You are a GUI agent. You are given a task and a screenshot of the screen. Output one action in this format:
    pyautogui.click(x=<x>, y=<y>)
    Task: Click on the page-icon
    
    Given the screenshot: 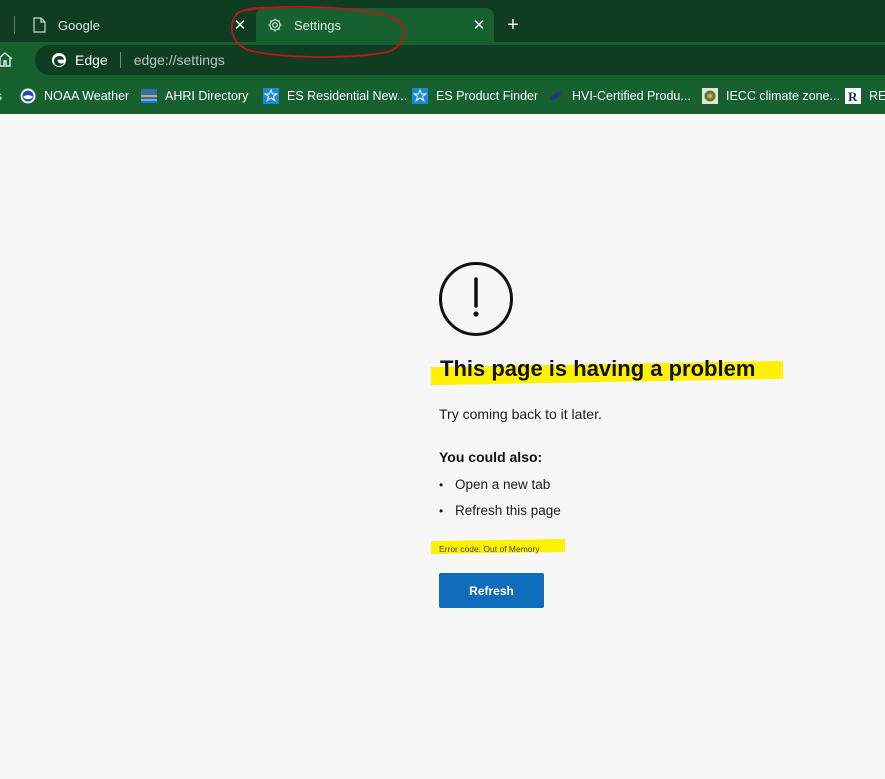 What is the action you would take?
    pyautogui.click(x=39, y=25)
    